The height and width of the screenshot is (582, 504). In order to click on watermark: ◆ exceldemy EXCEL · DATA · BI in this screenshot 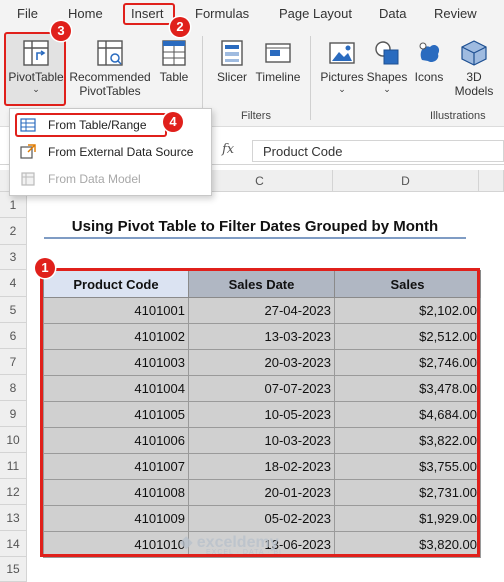, I will do `click(231, 544)`.